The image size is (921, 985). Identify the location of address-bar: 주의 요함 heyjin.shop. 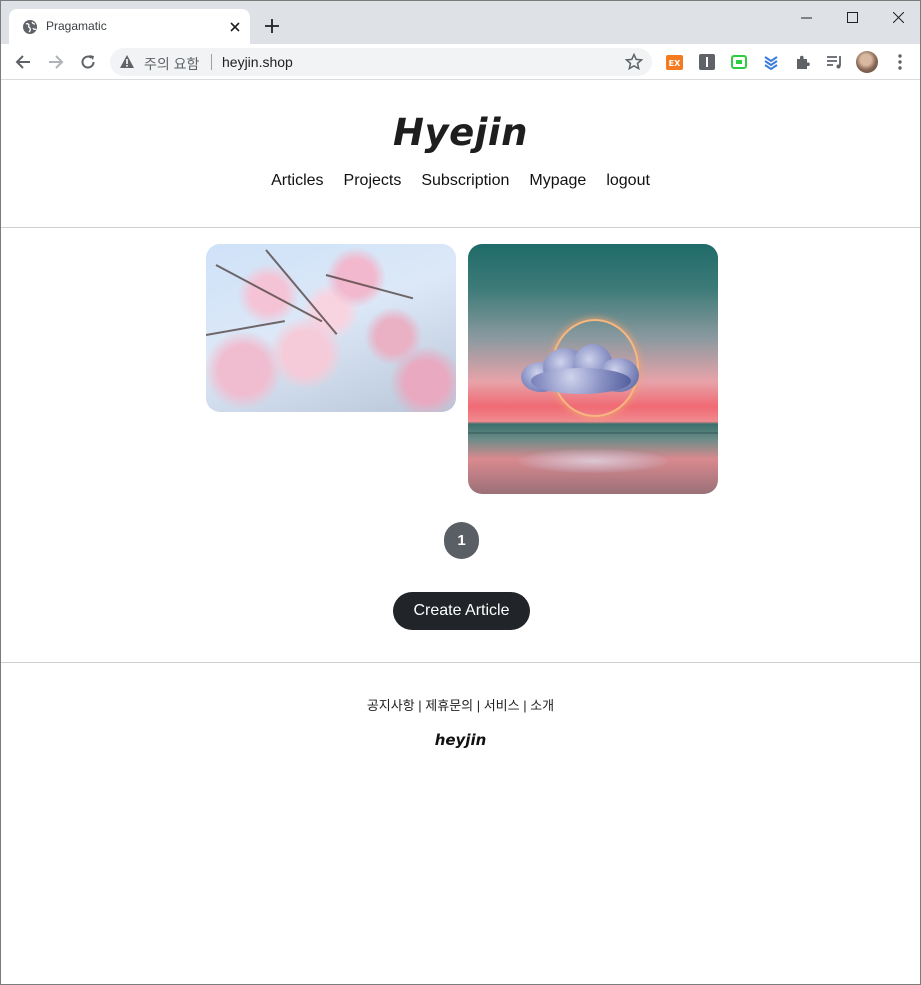
(381, 62).